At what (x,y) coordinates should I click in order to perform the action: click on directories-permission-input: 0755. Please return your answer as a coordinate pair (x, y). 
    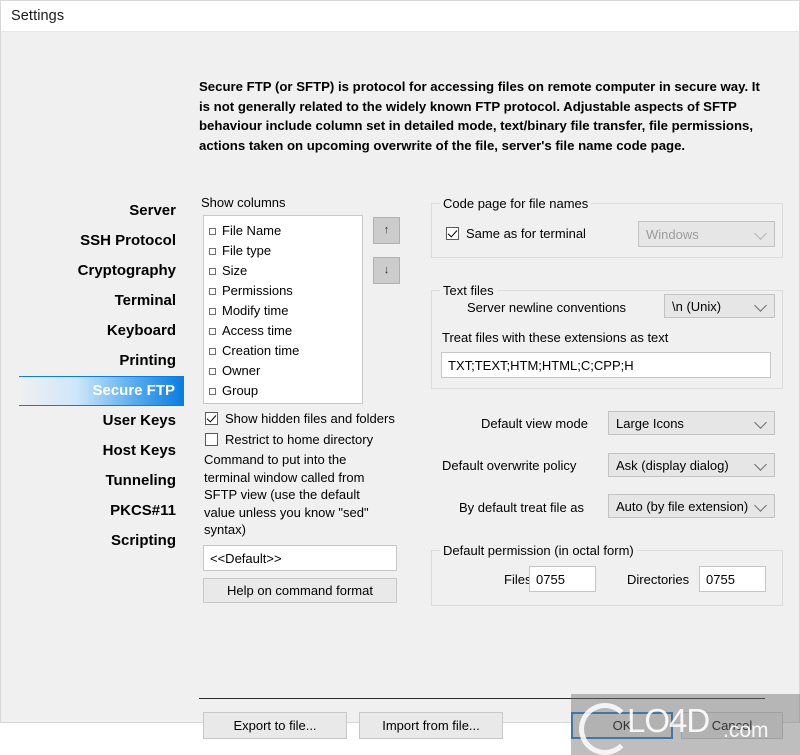
    Looking at the image, I should click on (732, 579).